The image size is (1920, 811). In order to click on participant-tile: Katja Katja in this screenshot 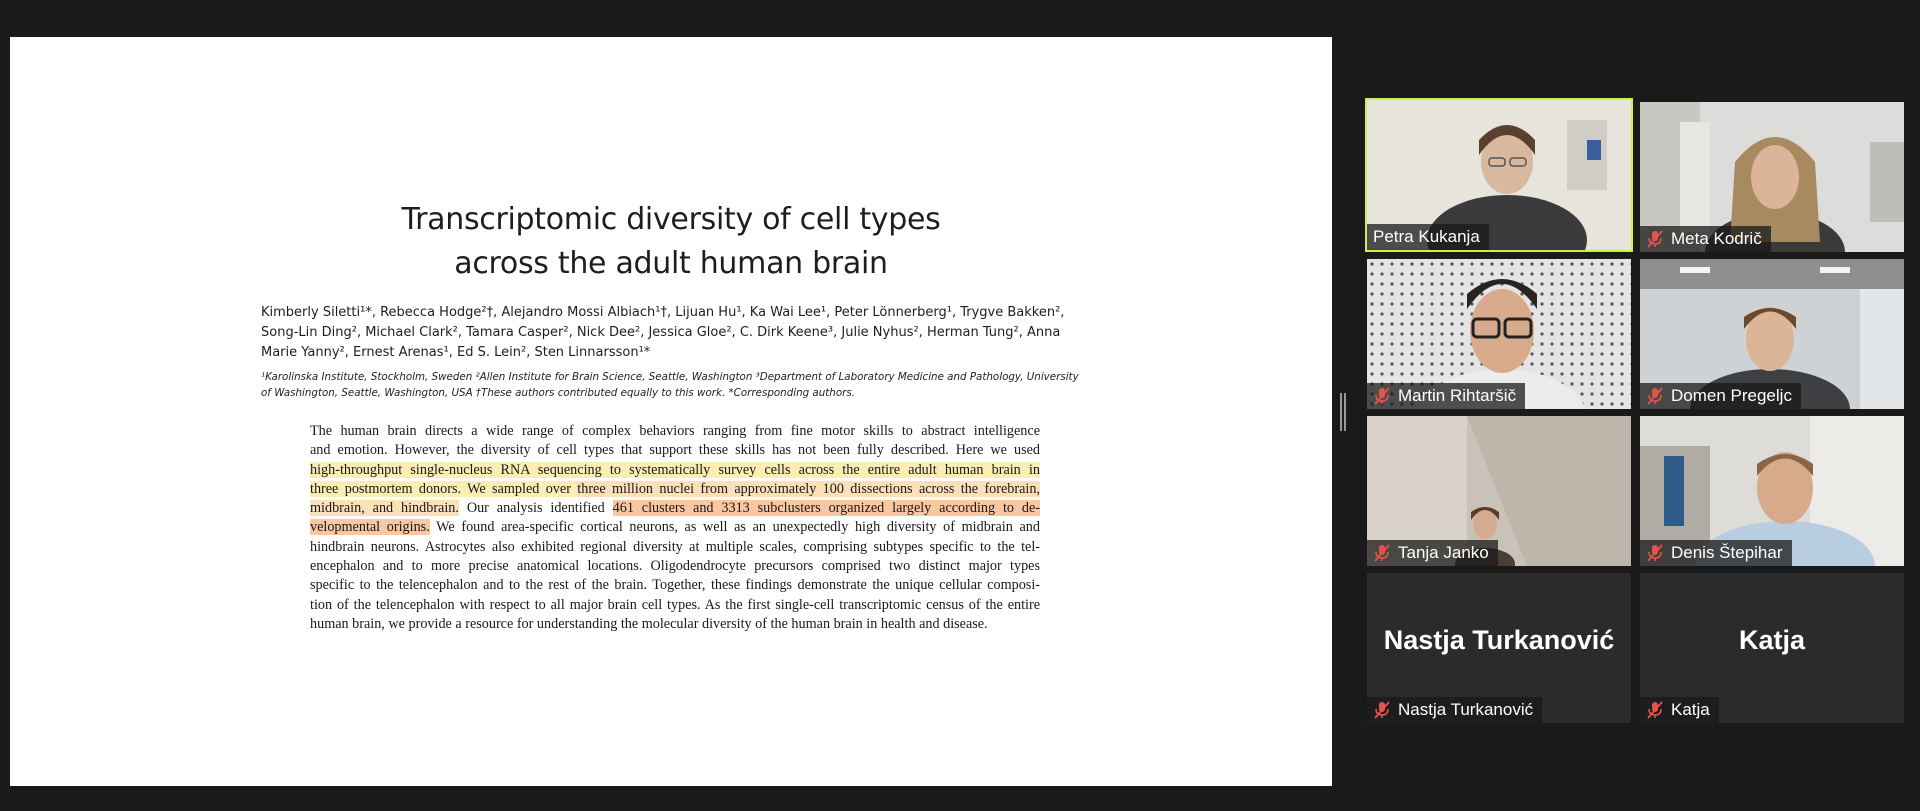, I will do `click(1772, 648)`.